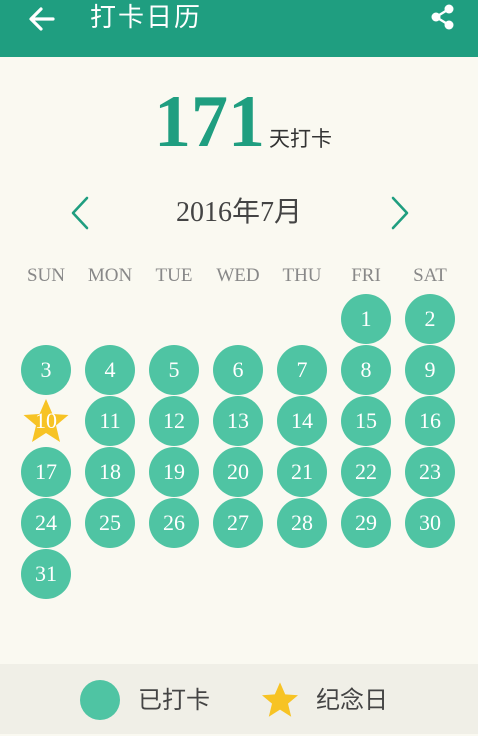 The height and width of the screenshot is (736, 478). I want to click on calendar-day-checked: 25, so click(110, 522).